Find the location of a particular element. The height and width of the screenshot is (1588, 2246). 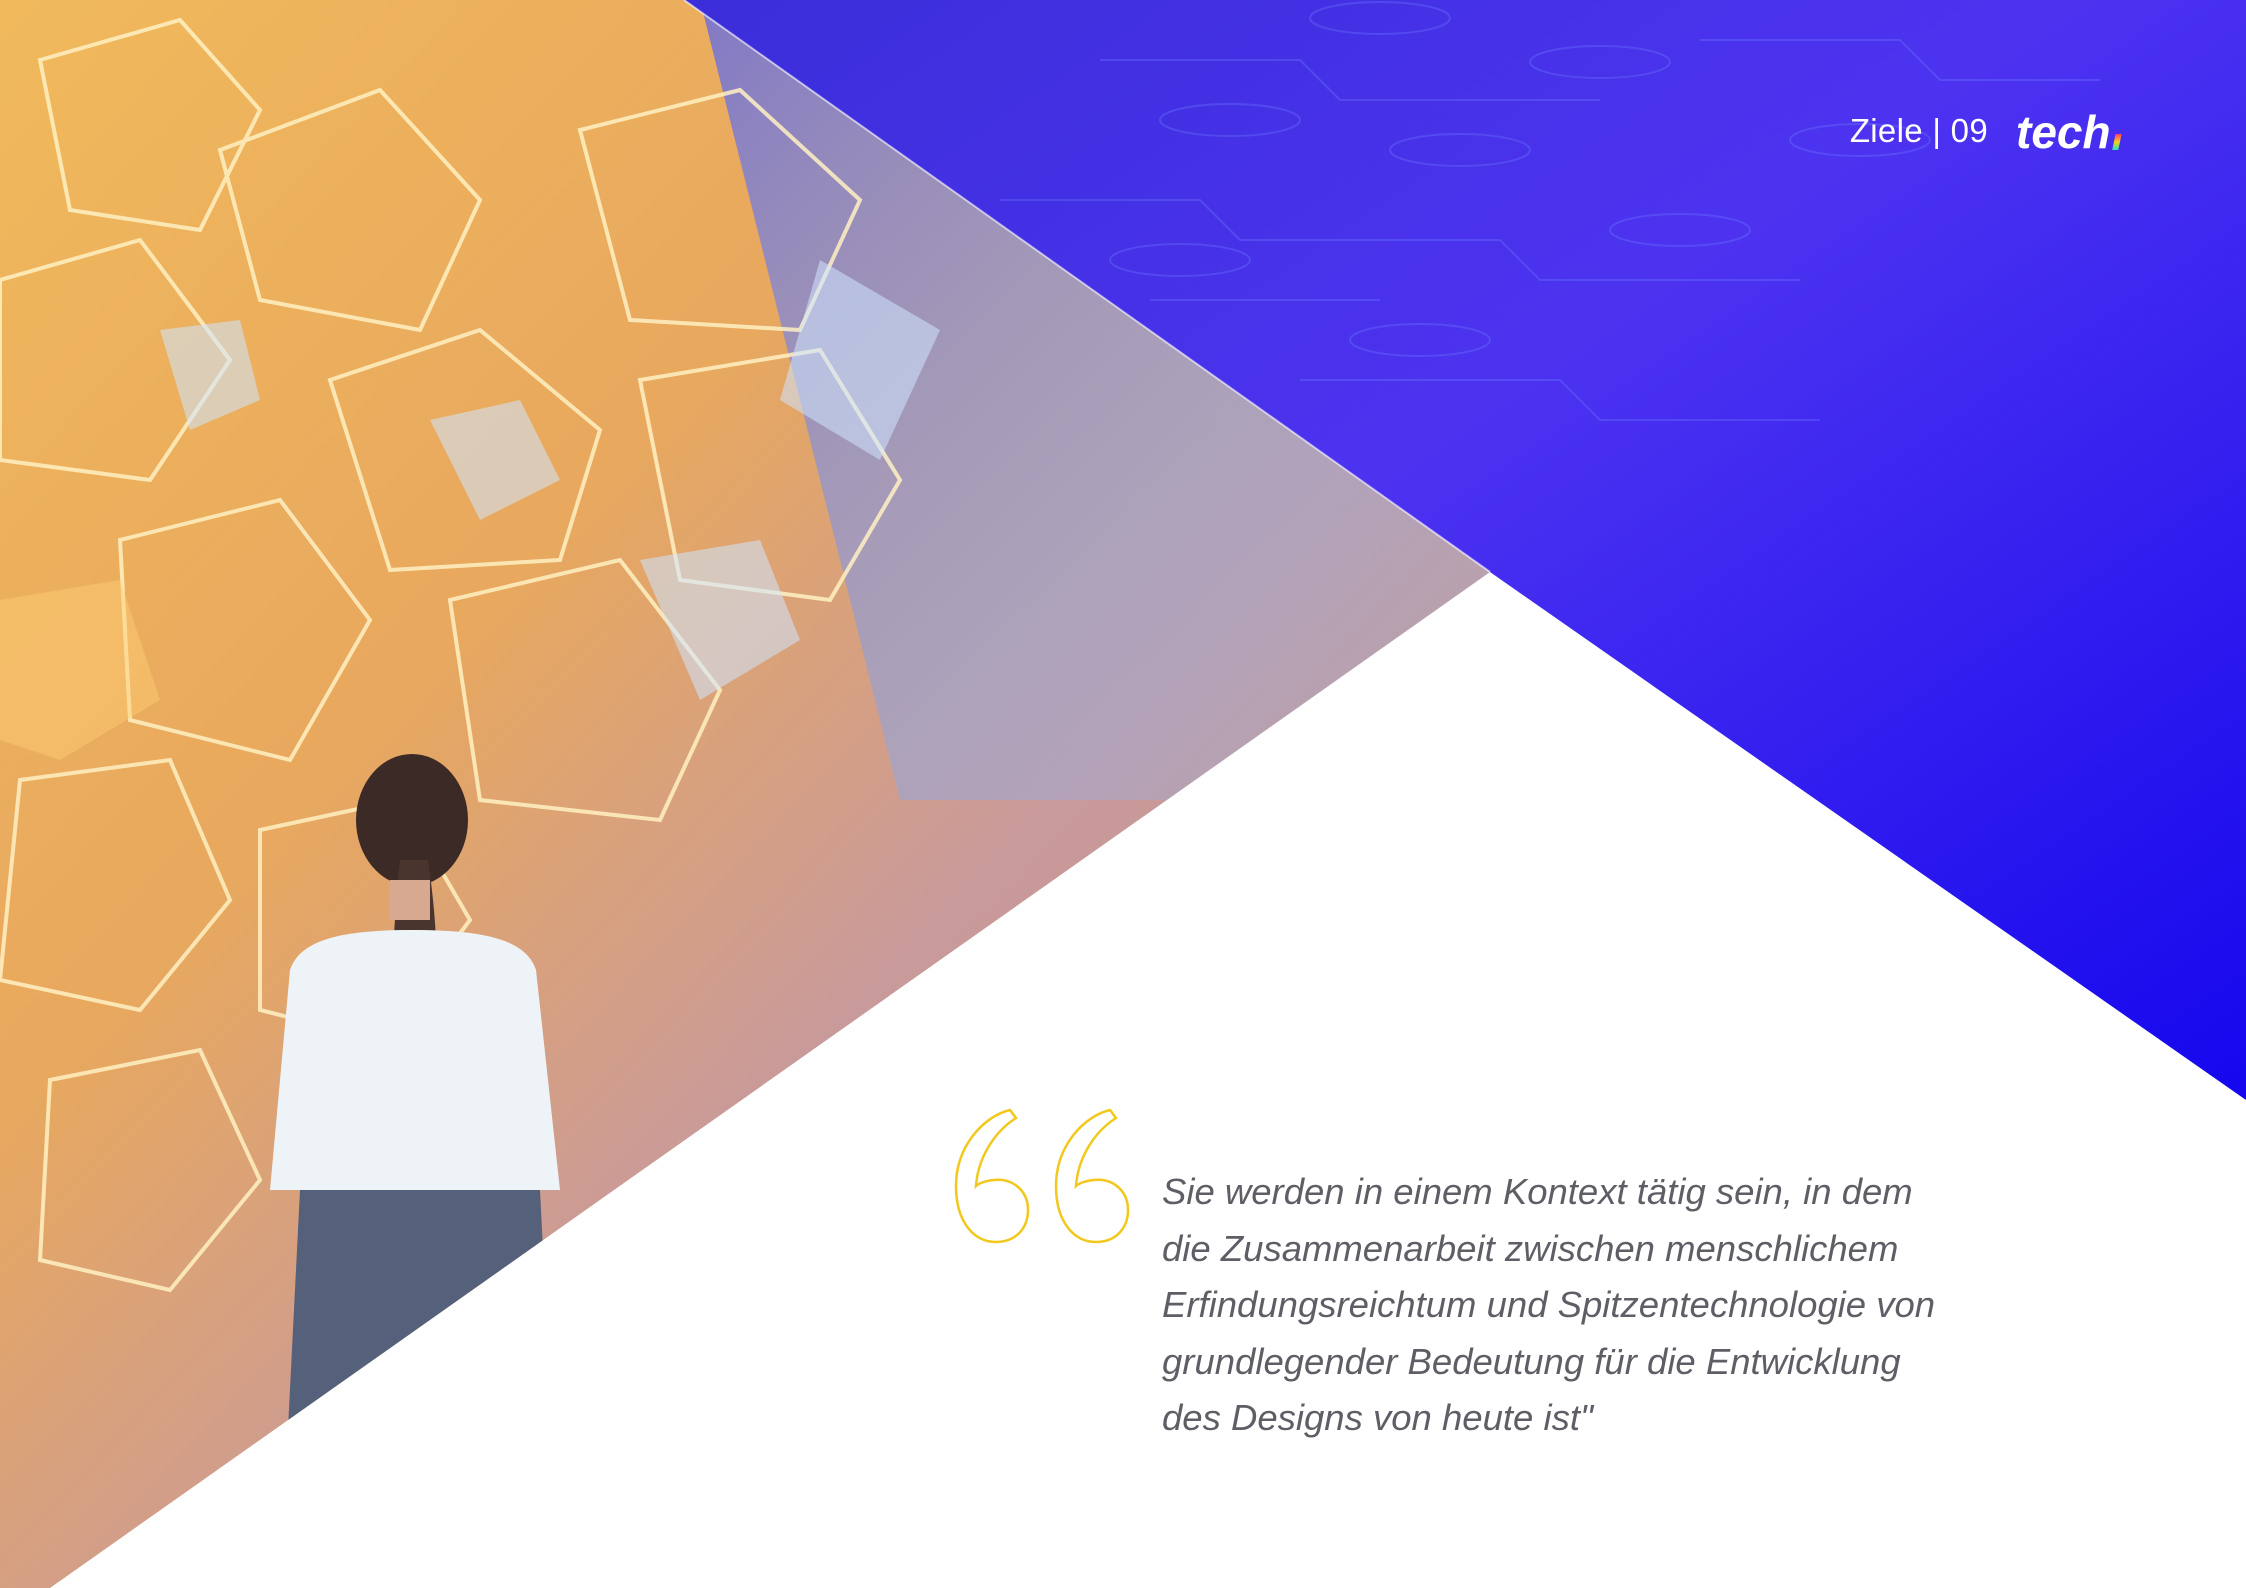

page-header: Ziele | 09 tech is located at coordinates (1995, 131).